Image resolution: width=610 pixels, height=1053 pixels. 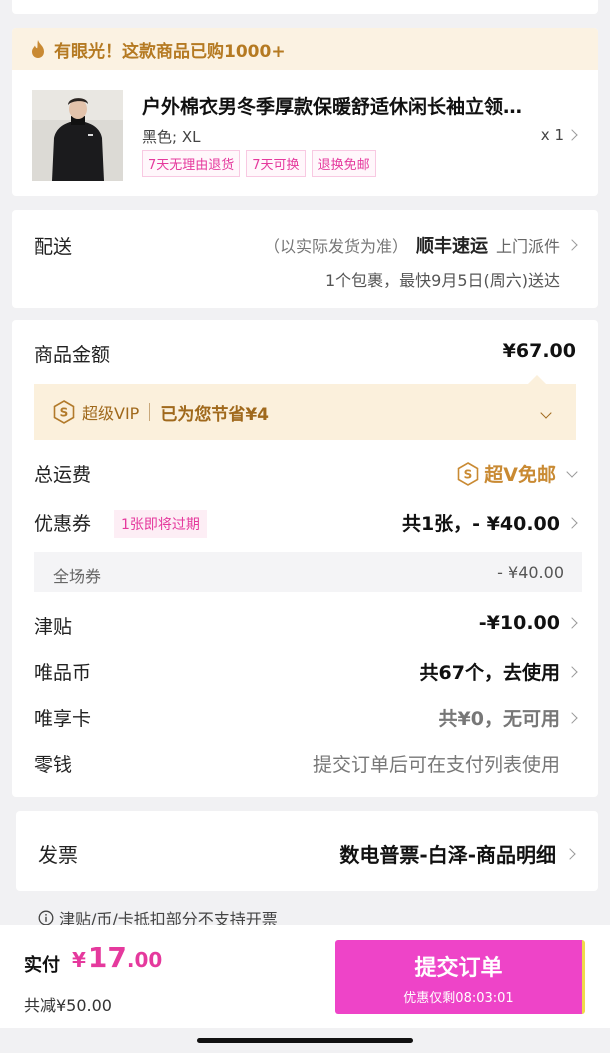 I want to click on info-icon, so click(x=46, y=918).